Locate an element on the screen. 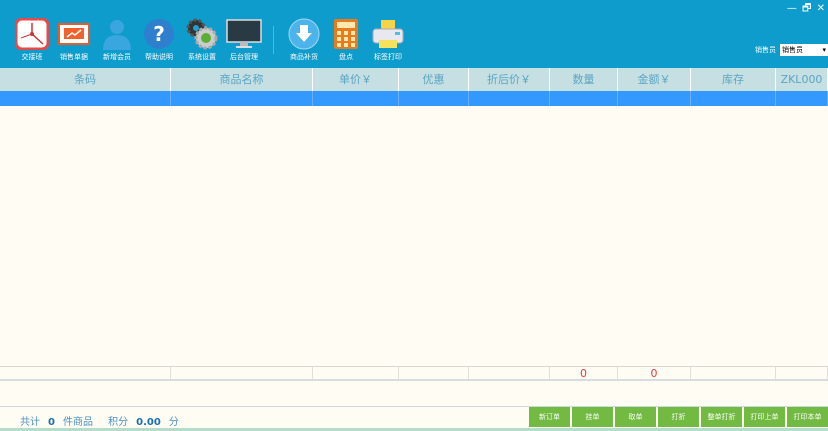 The width and height of the screenshot is (828, 431). summary: 共计 0 件商品 积分 0.00 分 is located at coordinates (99, 420).